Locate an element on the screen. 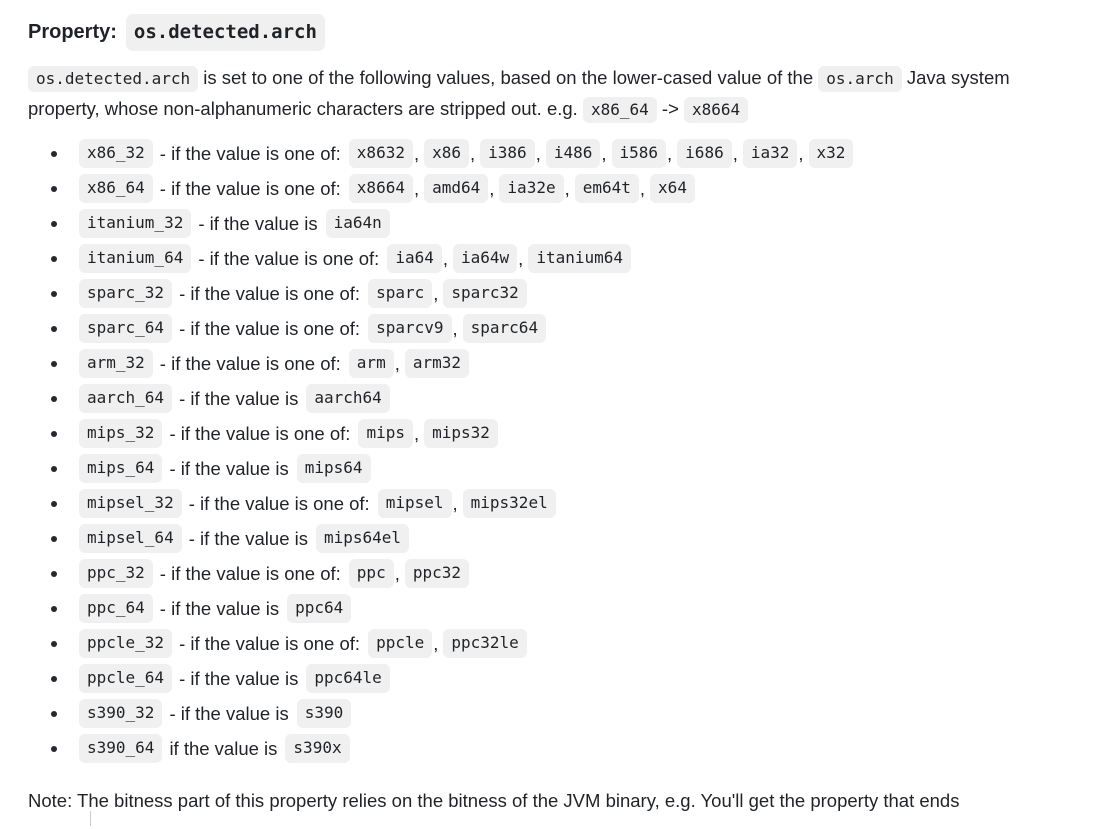 The height and width of the screenshot is (829, 1103). arch-name-code: s390_64 is located at coordinates (121, 748).